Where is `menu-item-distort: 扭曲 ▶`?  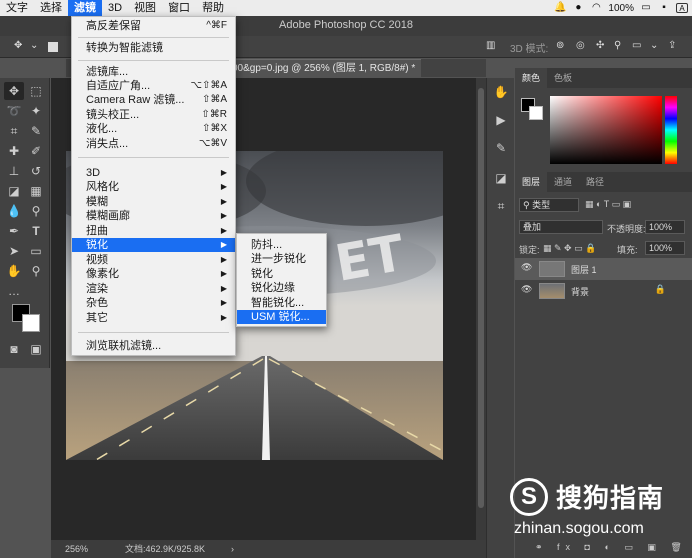 menu-item-distort: 扭曲 ▶ is located at coordinates (153, 231).